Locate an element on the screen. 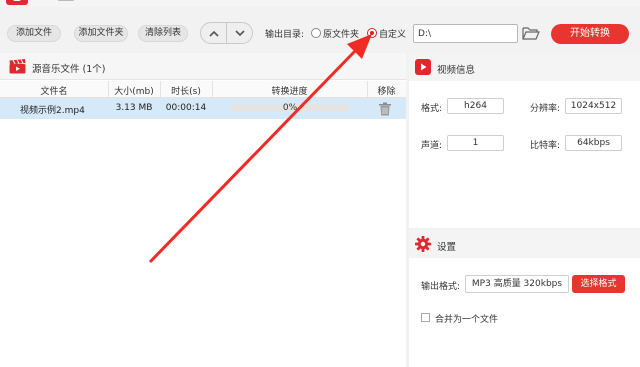  clear-list-button: 清除列表 is located at coordinates (163, 33).